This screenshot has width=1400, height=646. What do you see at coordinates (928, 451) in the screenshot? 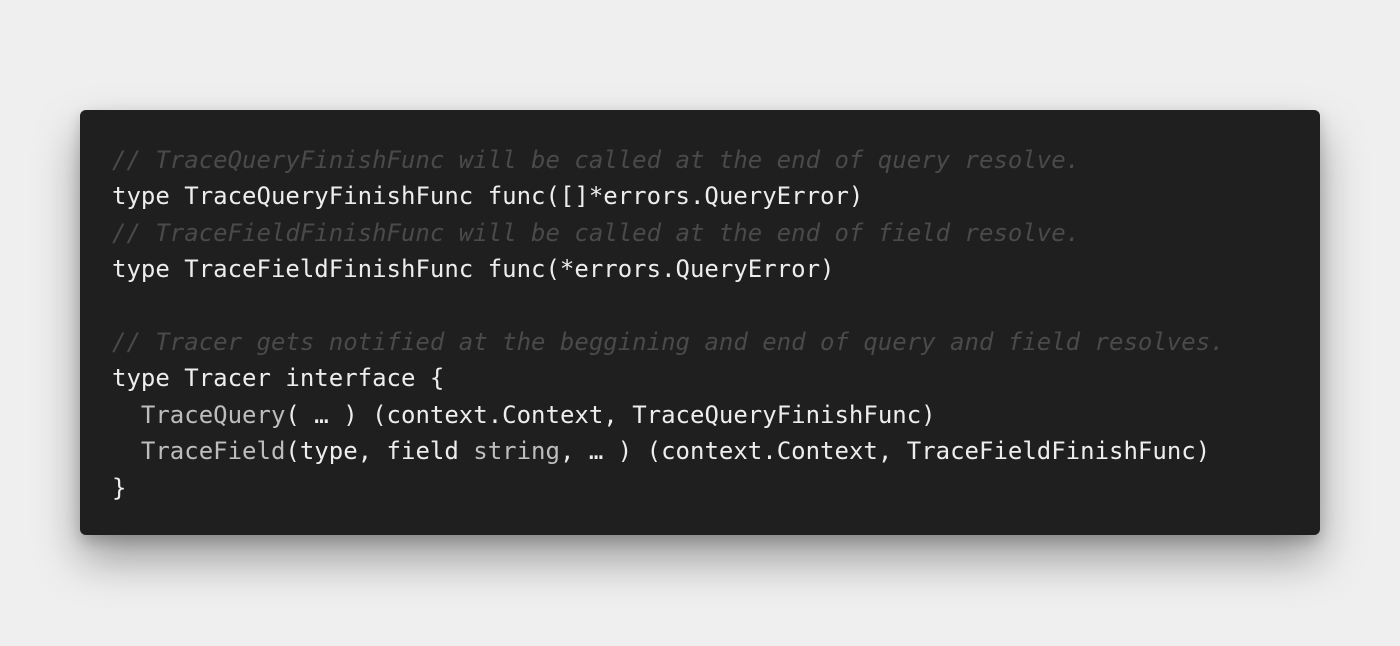
I see `method-return: (context.Context, TraceFieldFinishFunc)` at bounding box center [928, 451].